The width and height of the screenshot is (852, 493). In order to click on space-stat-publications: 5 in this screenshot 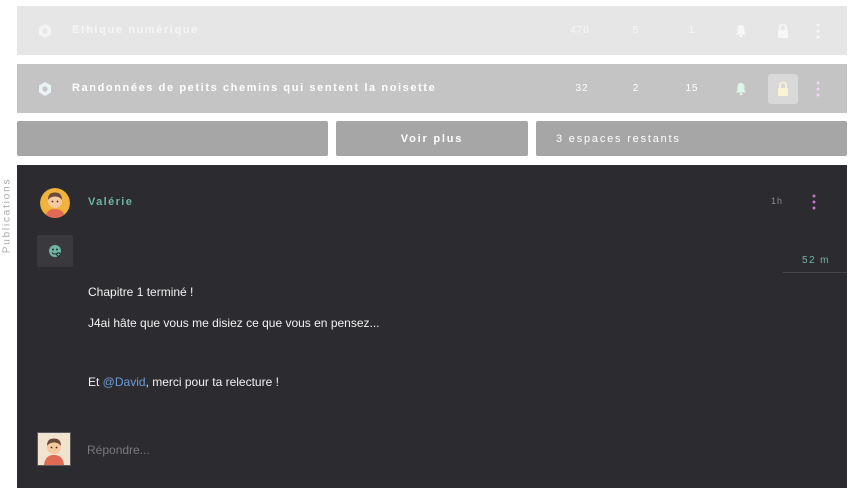, I will do `click(636, 30)`.